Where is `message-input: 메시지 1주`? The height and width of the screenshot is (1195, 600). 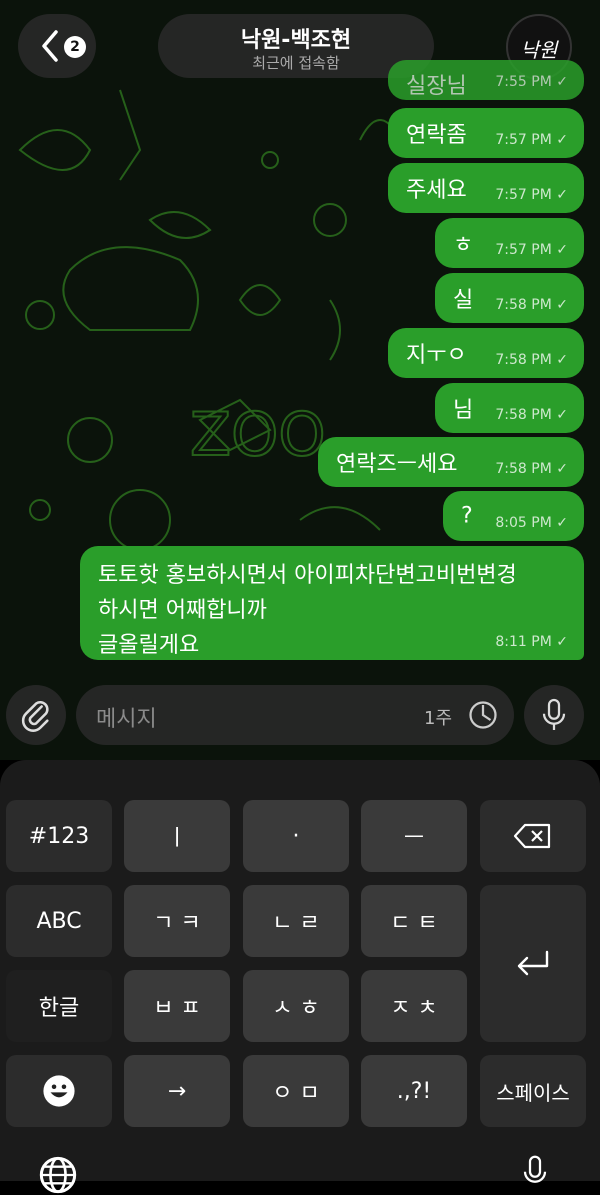 message-input: 메시지 1주 is located at coordinates (295, 715).